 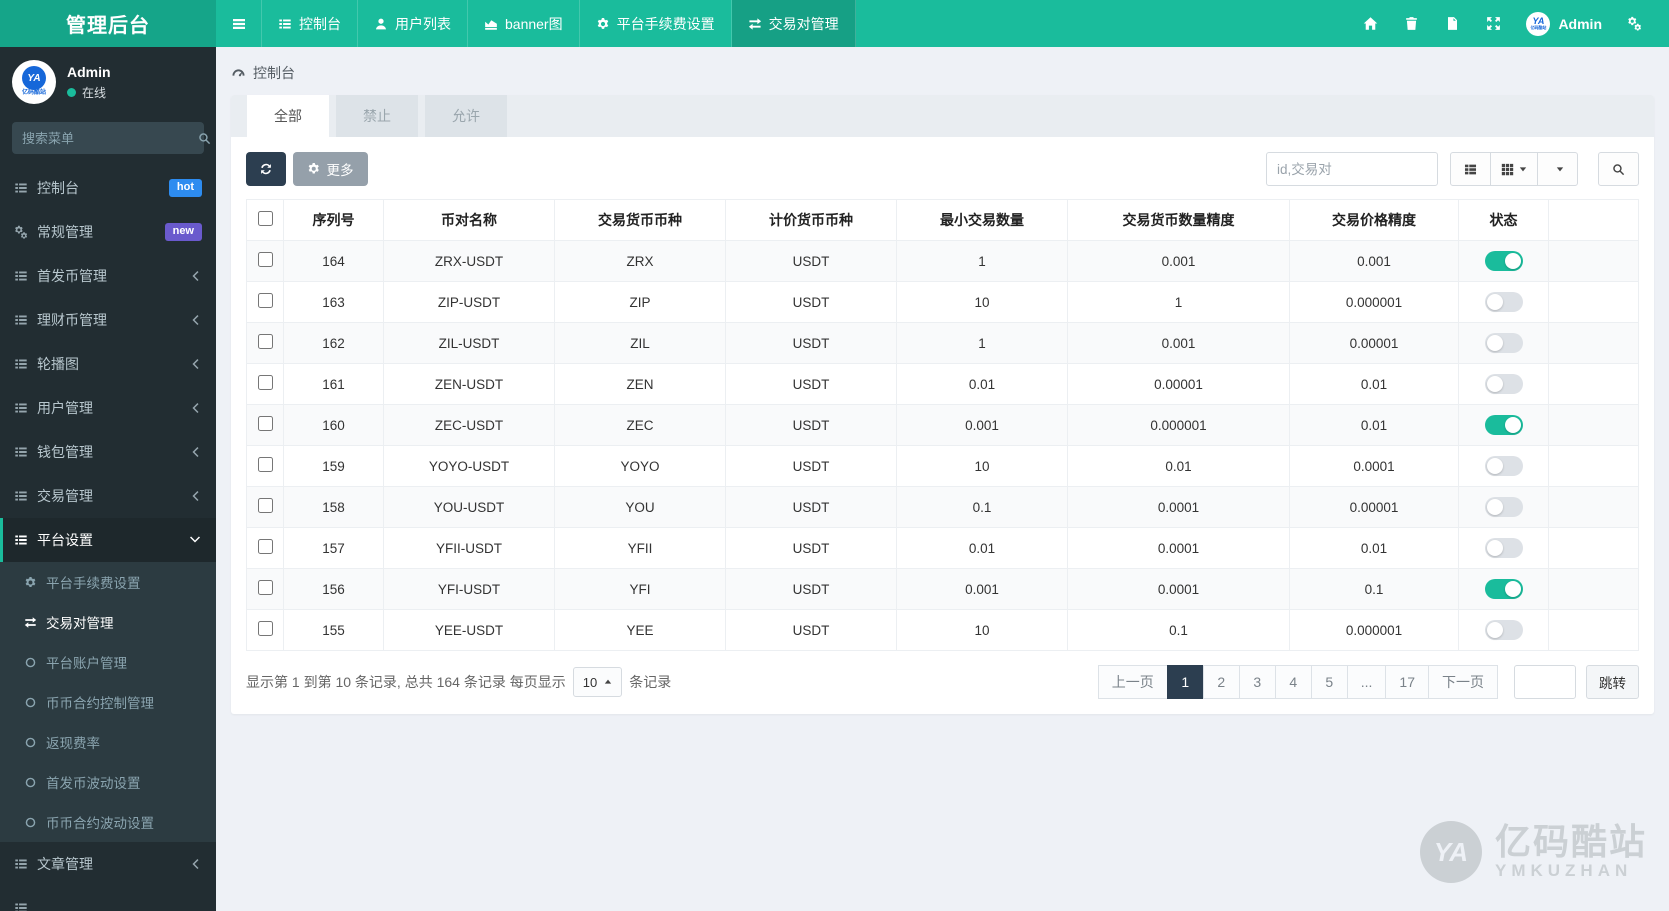 What do you see at coordinates (108, 80) in the screenshot?
I see `sidebar-user-panel: YA 亿码酷站 Admin 在线` at bounding box center [108, 80].